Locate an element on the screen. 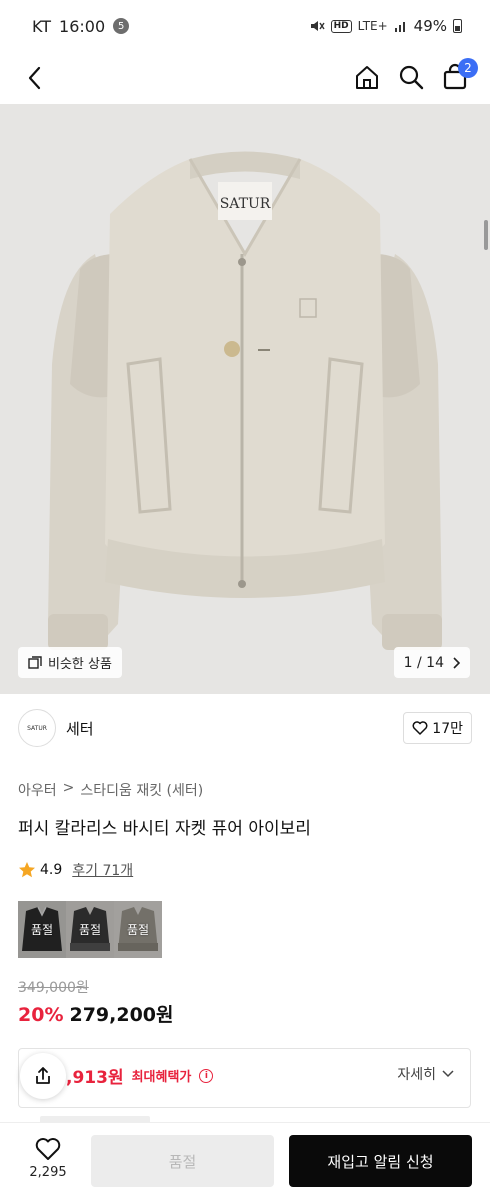 This screenshot has width=490, height=1200. garment-brand-label: SATUR is located at coordinates (245, 204).